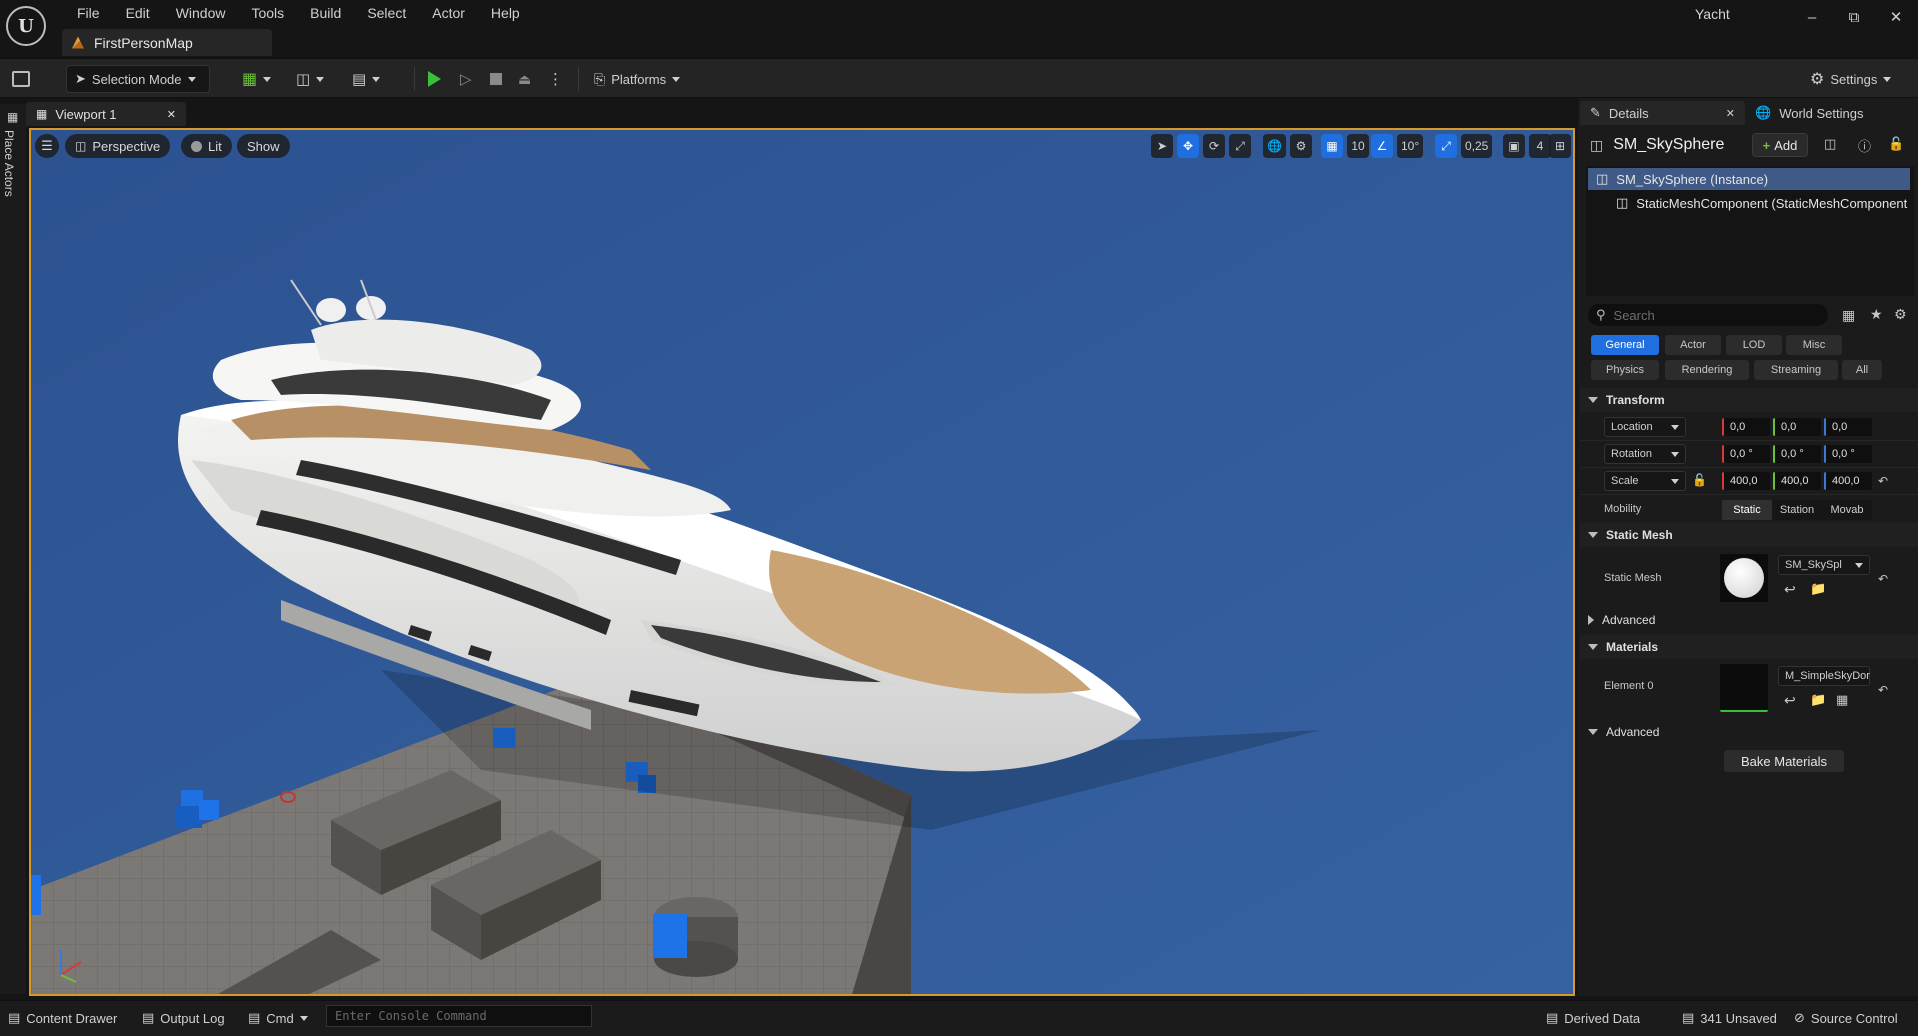  Describe the element at coordinates (1410, 146) in the screenshot. I see `rotation-snap-value: 10°` at that location.